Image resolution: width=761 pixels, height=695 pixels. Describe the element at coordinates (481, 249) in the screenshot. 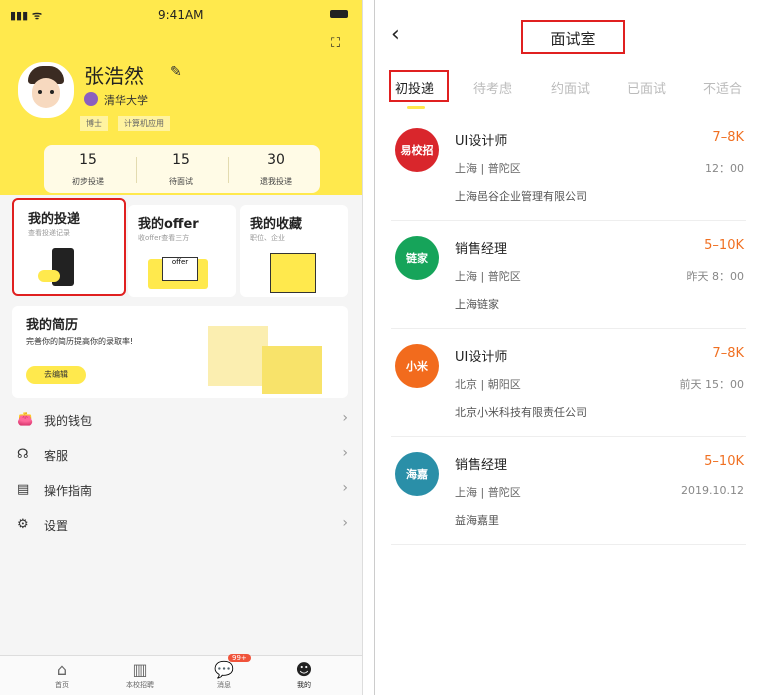

I see `job-title: 销售经理` at that location.